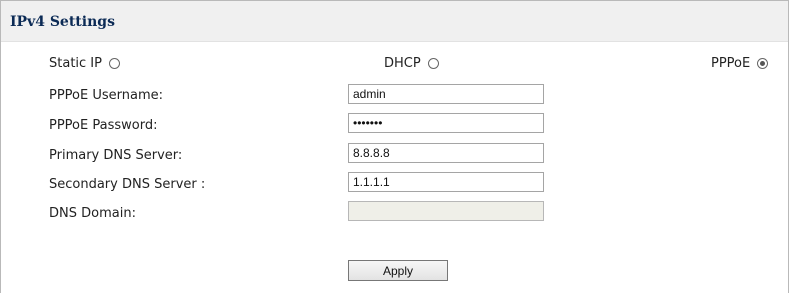  What do you see at coordinates (446, 182) in the screenshot?
I see `secondary-dns-input` at bounding box center [446, 182].